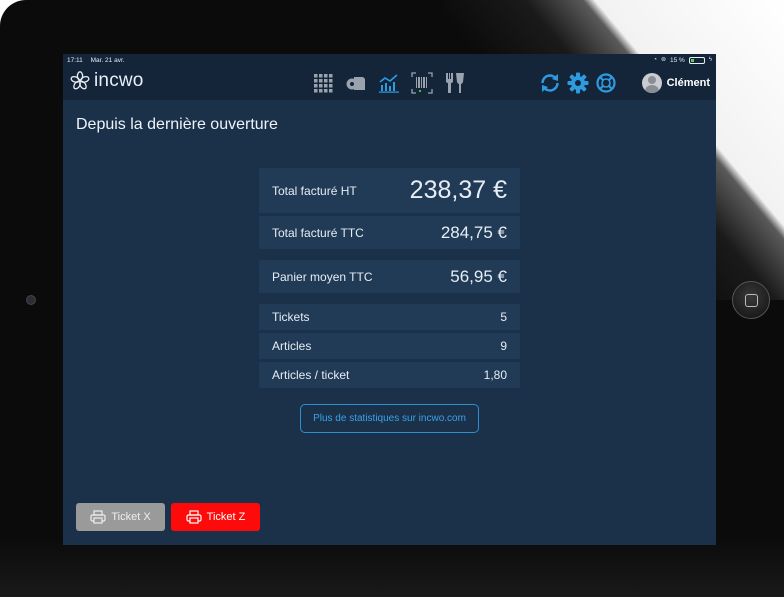  Describe the element at coordinates (688, 83) in the screenshot. I see `user-name: Clément` at that location.